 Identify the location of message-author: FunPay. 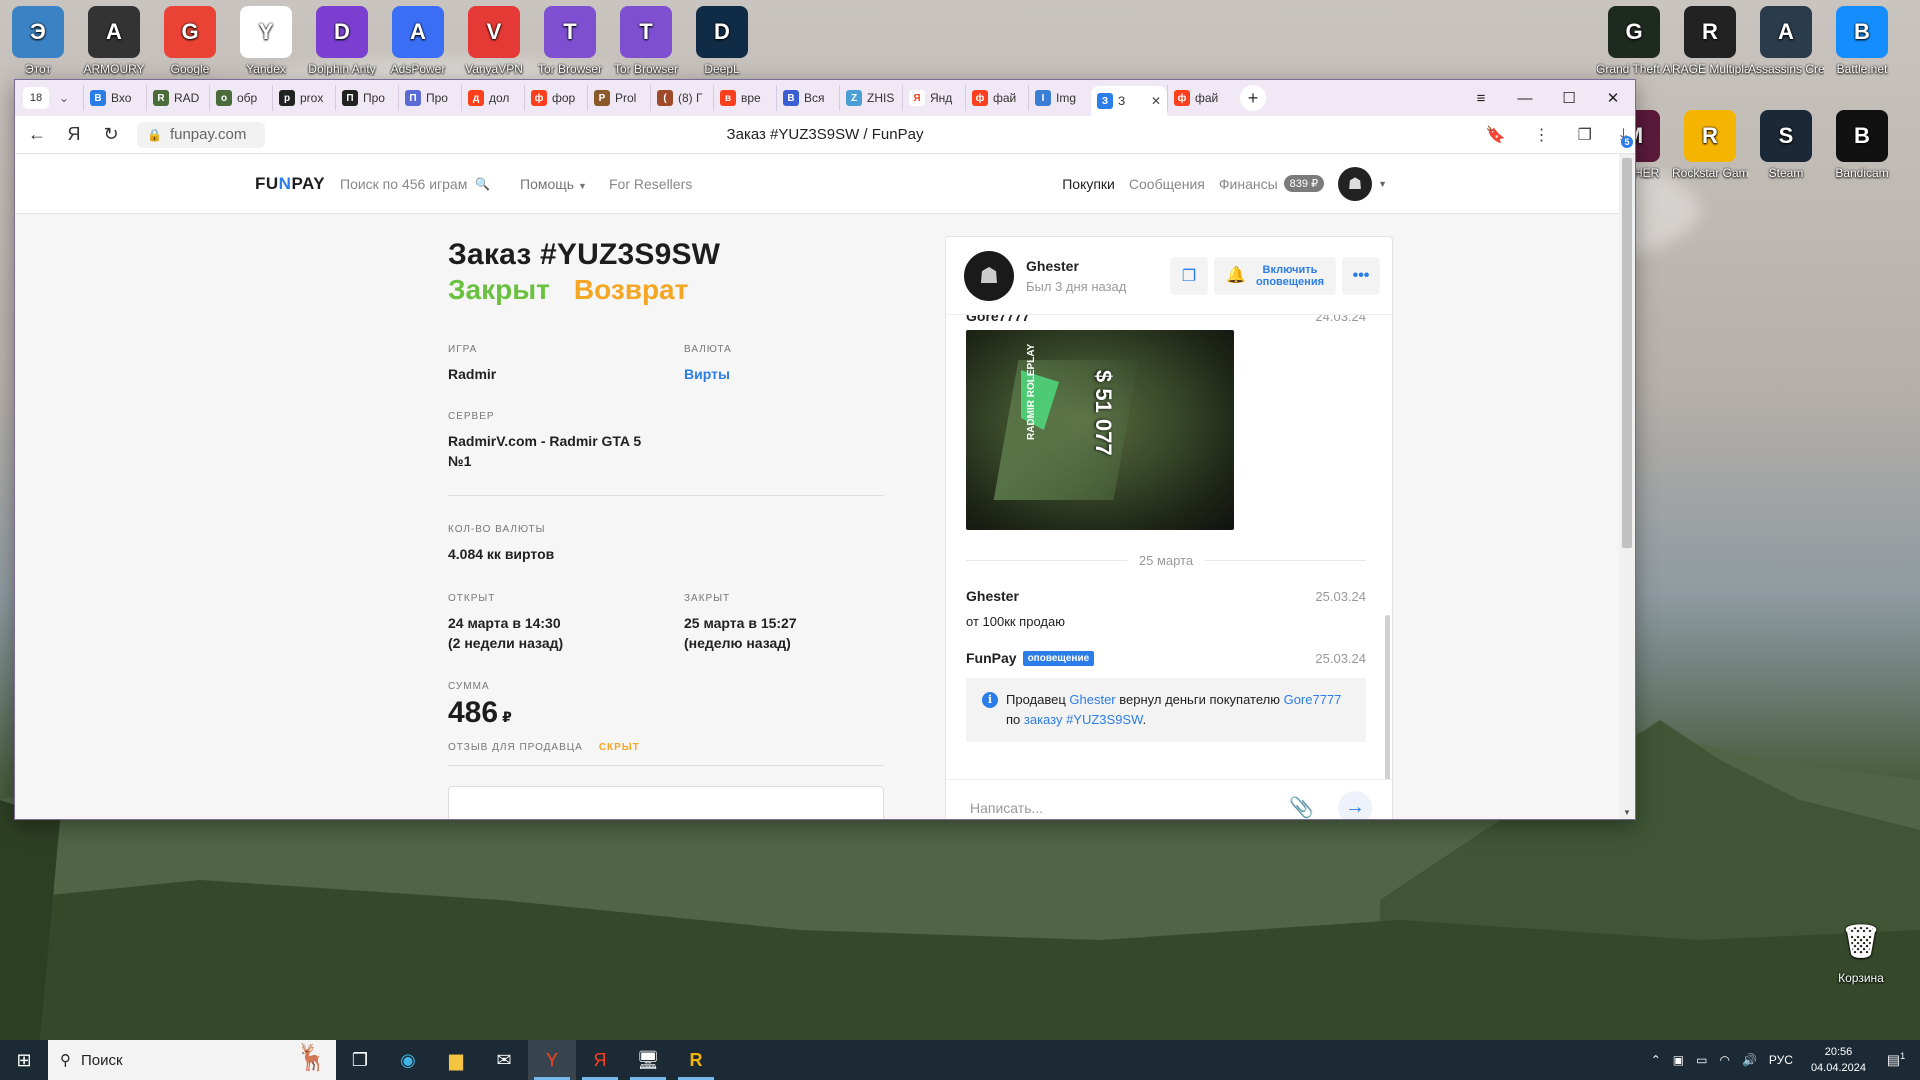
(991, 658).